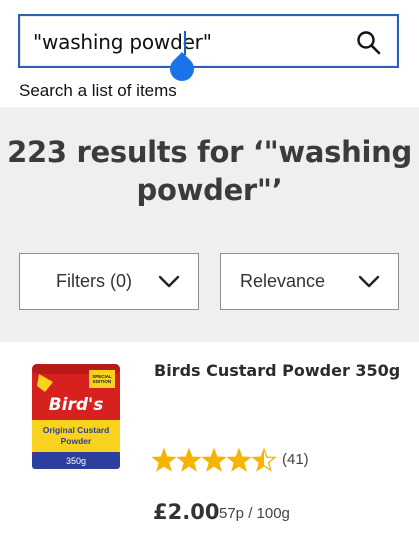 The image size is (419, 550). I want to click on product-name-link: Birds Custard Powder 350g, so click(277, 370).